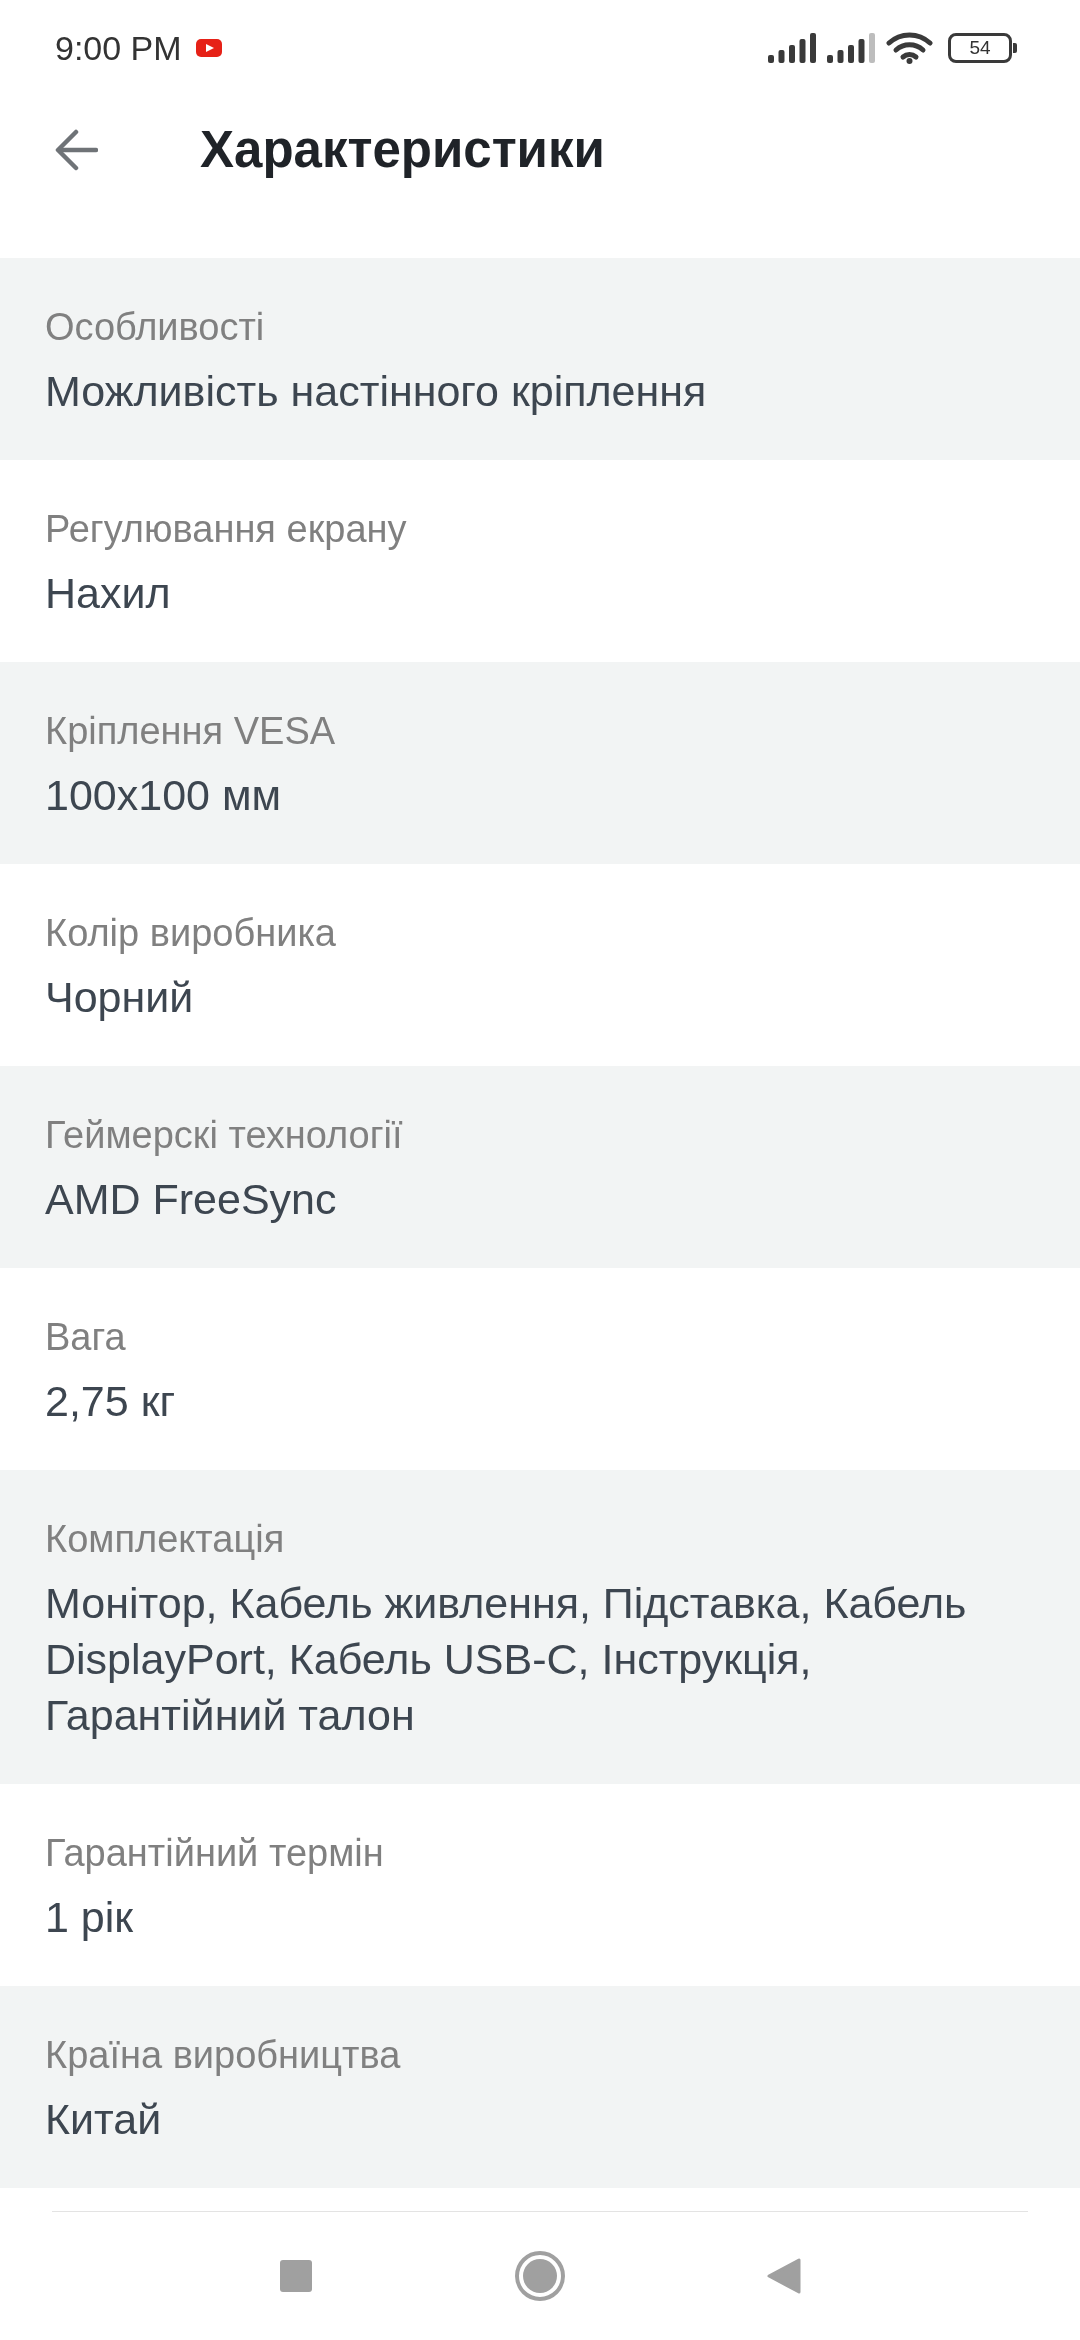 This screenshot has width=1080, height=2340. I want to click on spec-value: 1 рік, so click(90, 1917).